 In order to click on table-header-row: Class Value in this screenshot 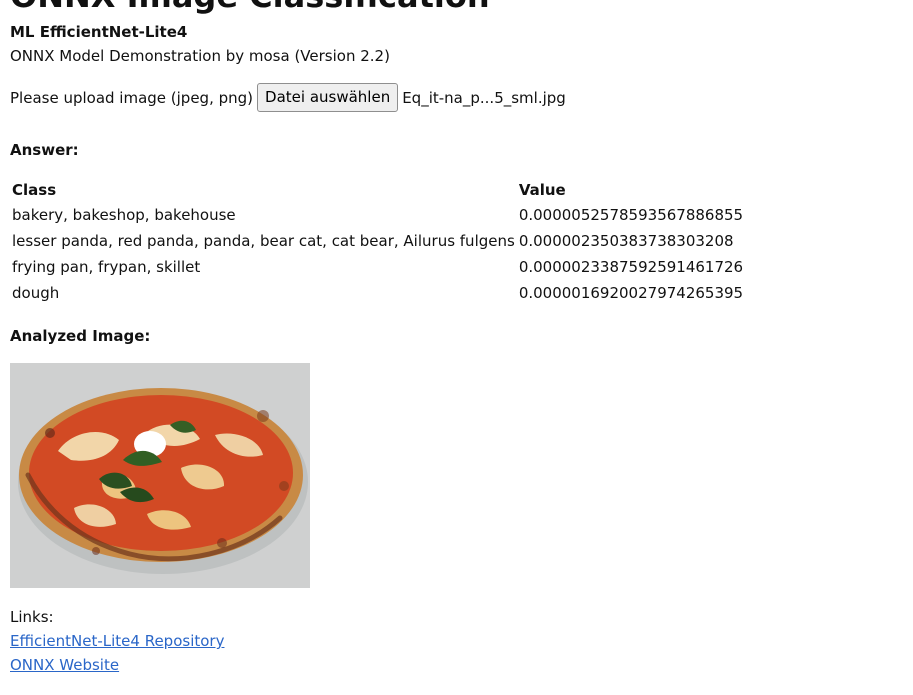, I will do `click(377, 190)`.